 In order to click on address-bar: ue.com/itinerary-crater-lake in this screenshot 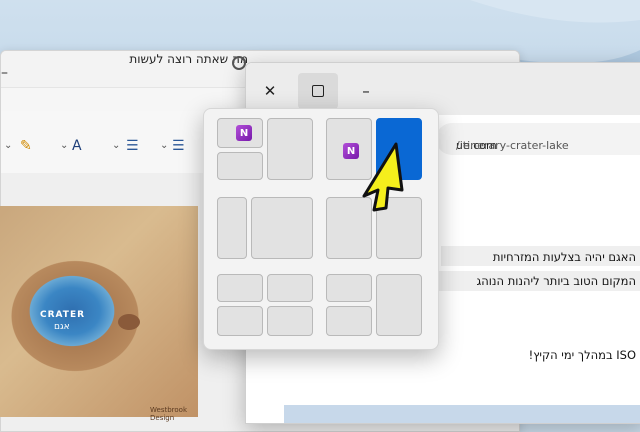, I will do `click(538, 139)`.